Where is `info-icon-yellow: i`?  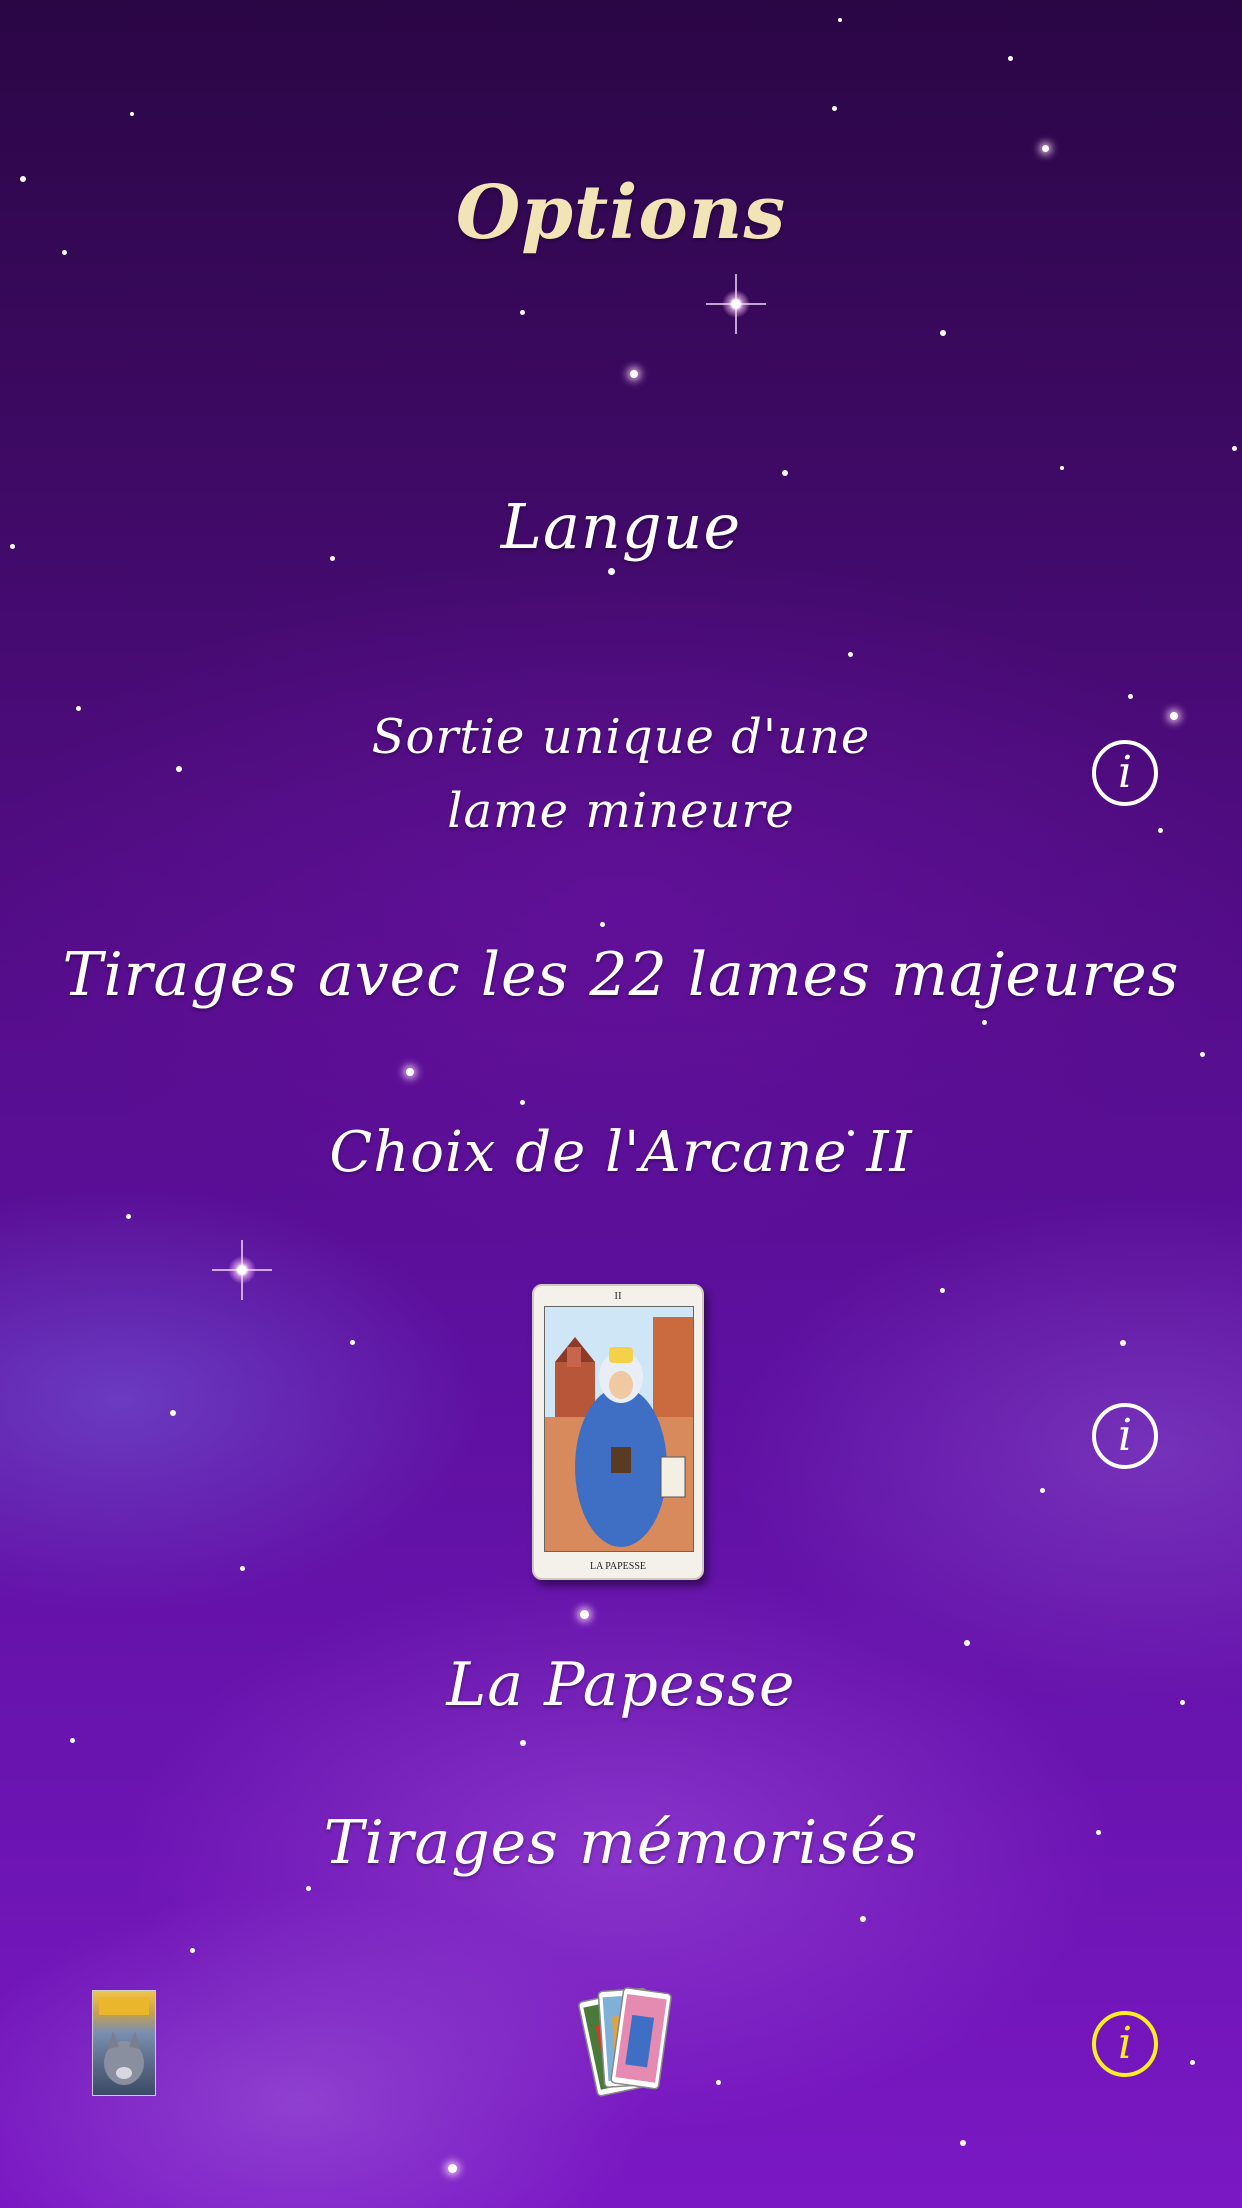
info-icon-yellow: i is located at coordinates (1125, 2044).